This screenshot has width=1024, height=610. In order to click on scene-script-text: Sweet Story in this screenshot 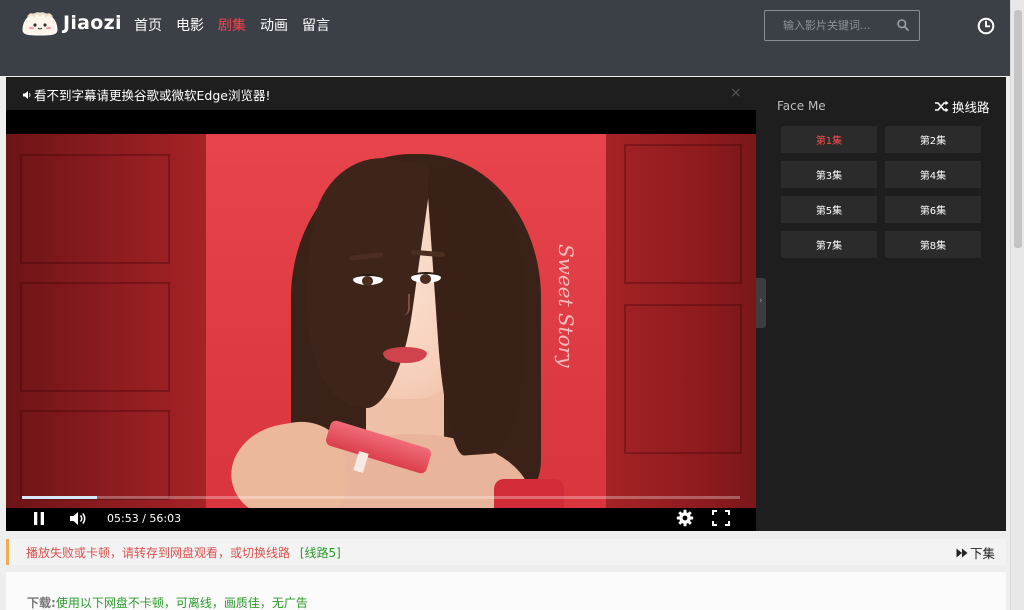, I will do `click(566, 306)`.